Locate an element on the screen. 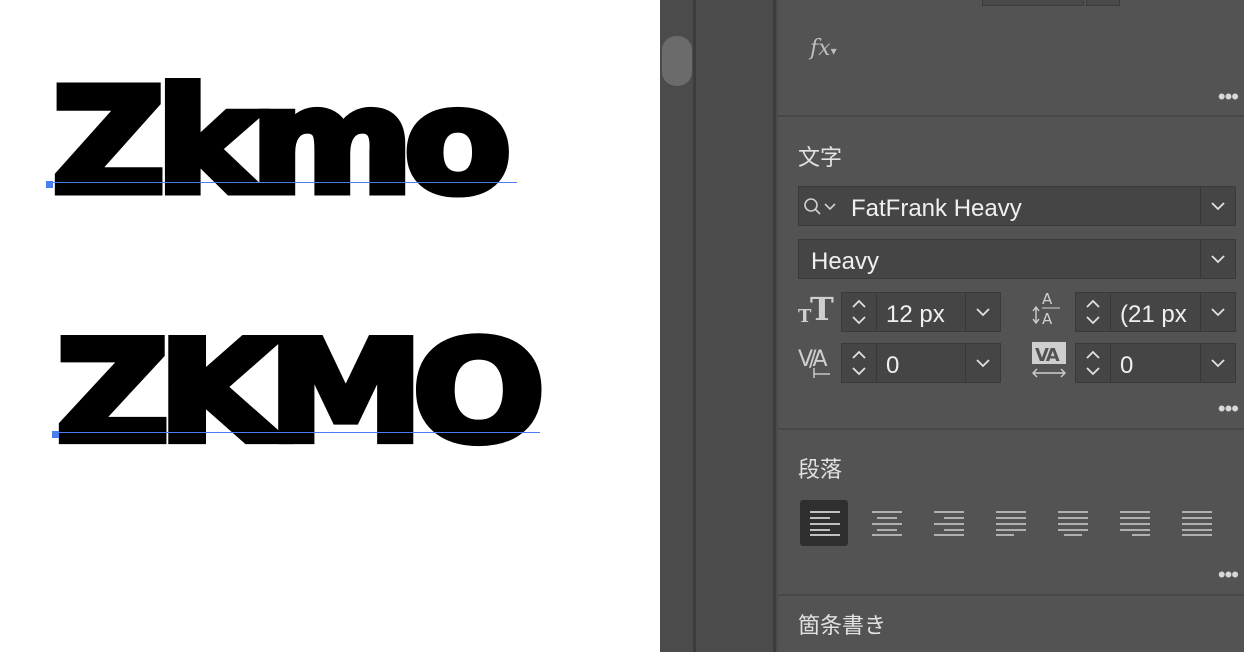  leading-stepper is located at coordinates (1093, 312).